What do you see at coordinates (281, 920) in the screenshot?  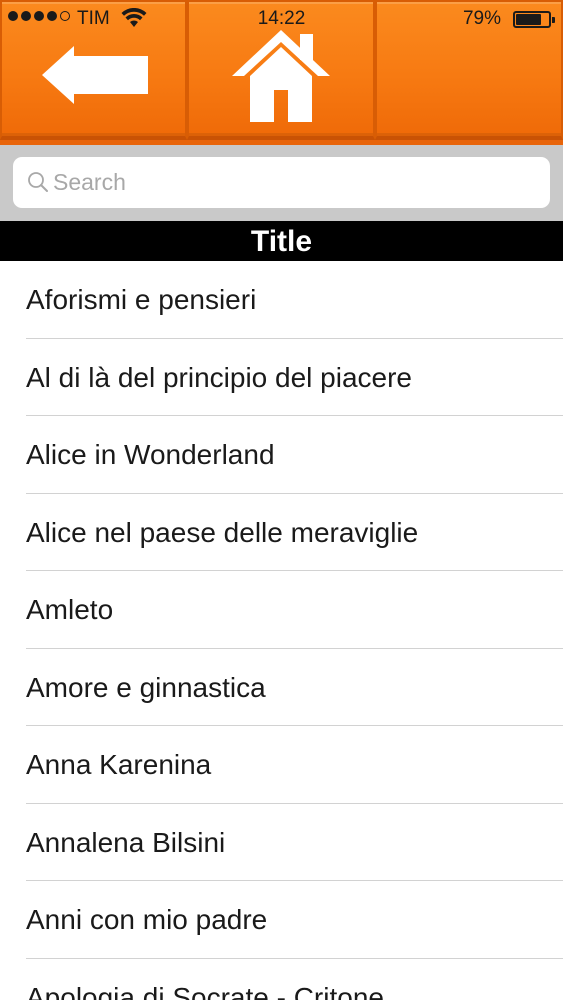 I see `list-item: Anni con mio padre` at bounding box center [281, 920].